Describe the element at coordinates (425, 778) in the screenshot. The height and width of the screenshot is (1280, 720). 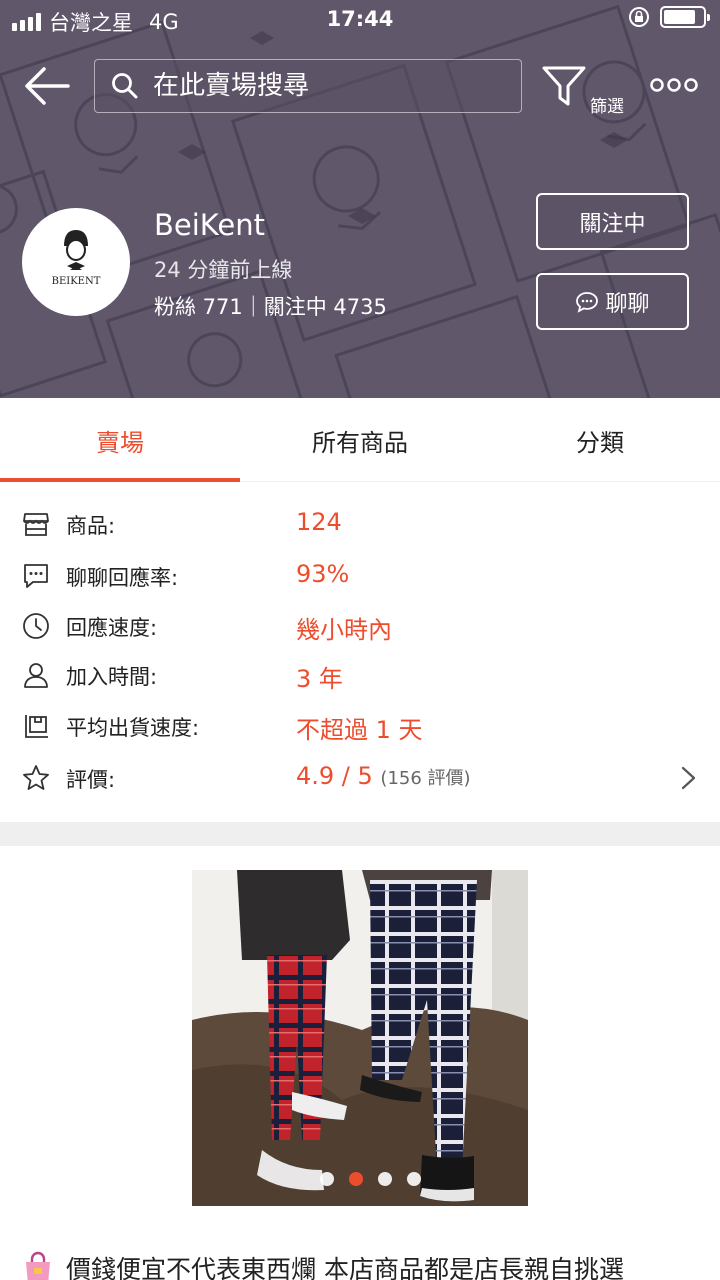
I see `rating-count: (156 評價)` at that location.